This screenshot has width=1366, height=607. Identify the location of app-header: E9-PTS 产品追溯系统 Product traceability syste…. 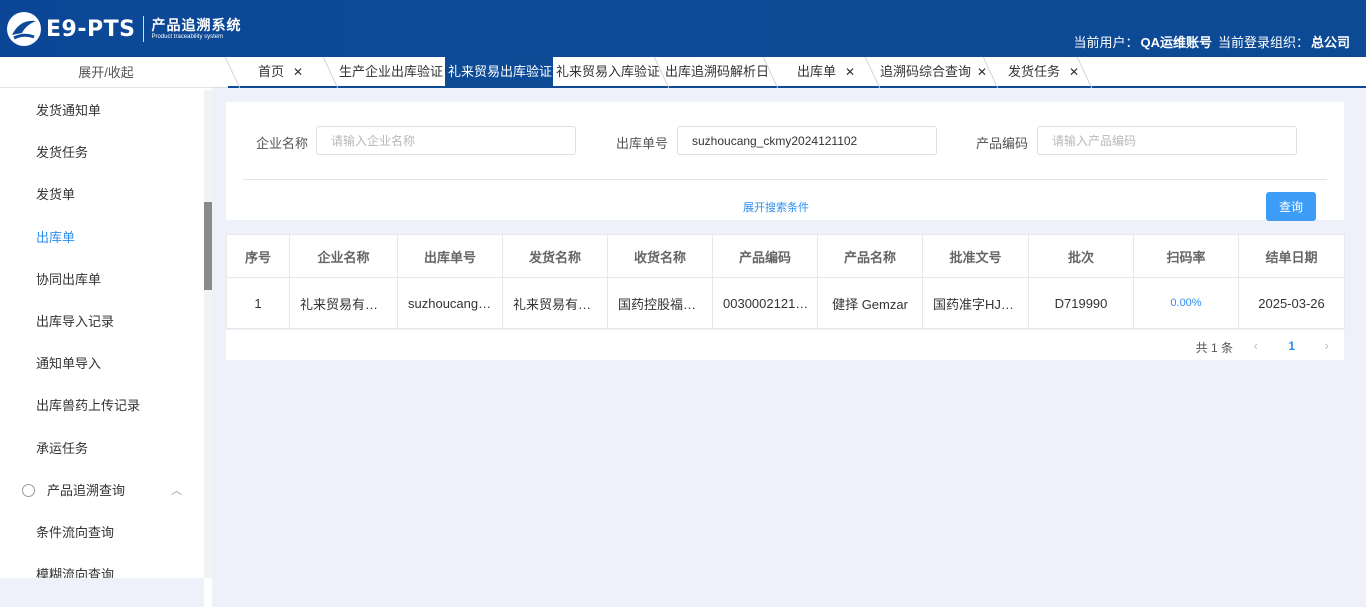
(683, 28).